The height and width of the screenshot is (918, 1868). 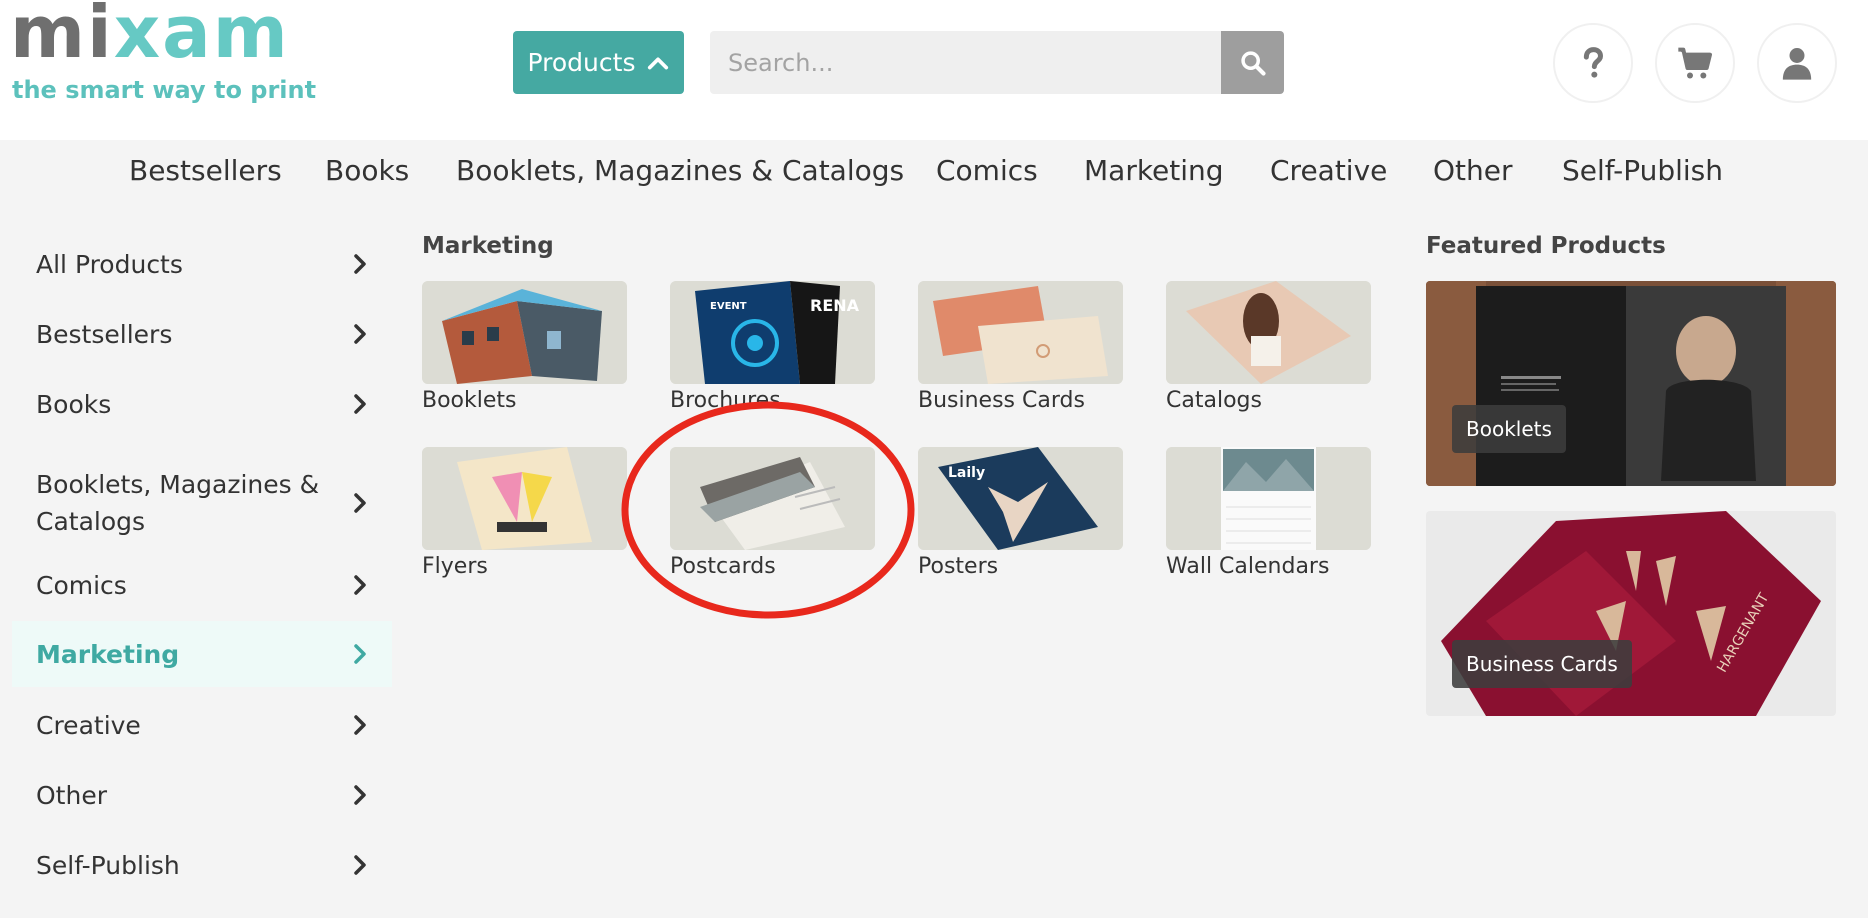 What do you see at coordinates (202, 334) in the screenshot?
I see `sidebar-item-bestsellers: Bestsellers` at bounding box center [202, 334].